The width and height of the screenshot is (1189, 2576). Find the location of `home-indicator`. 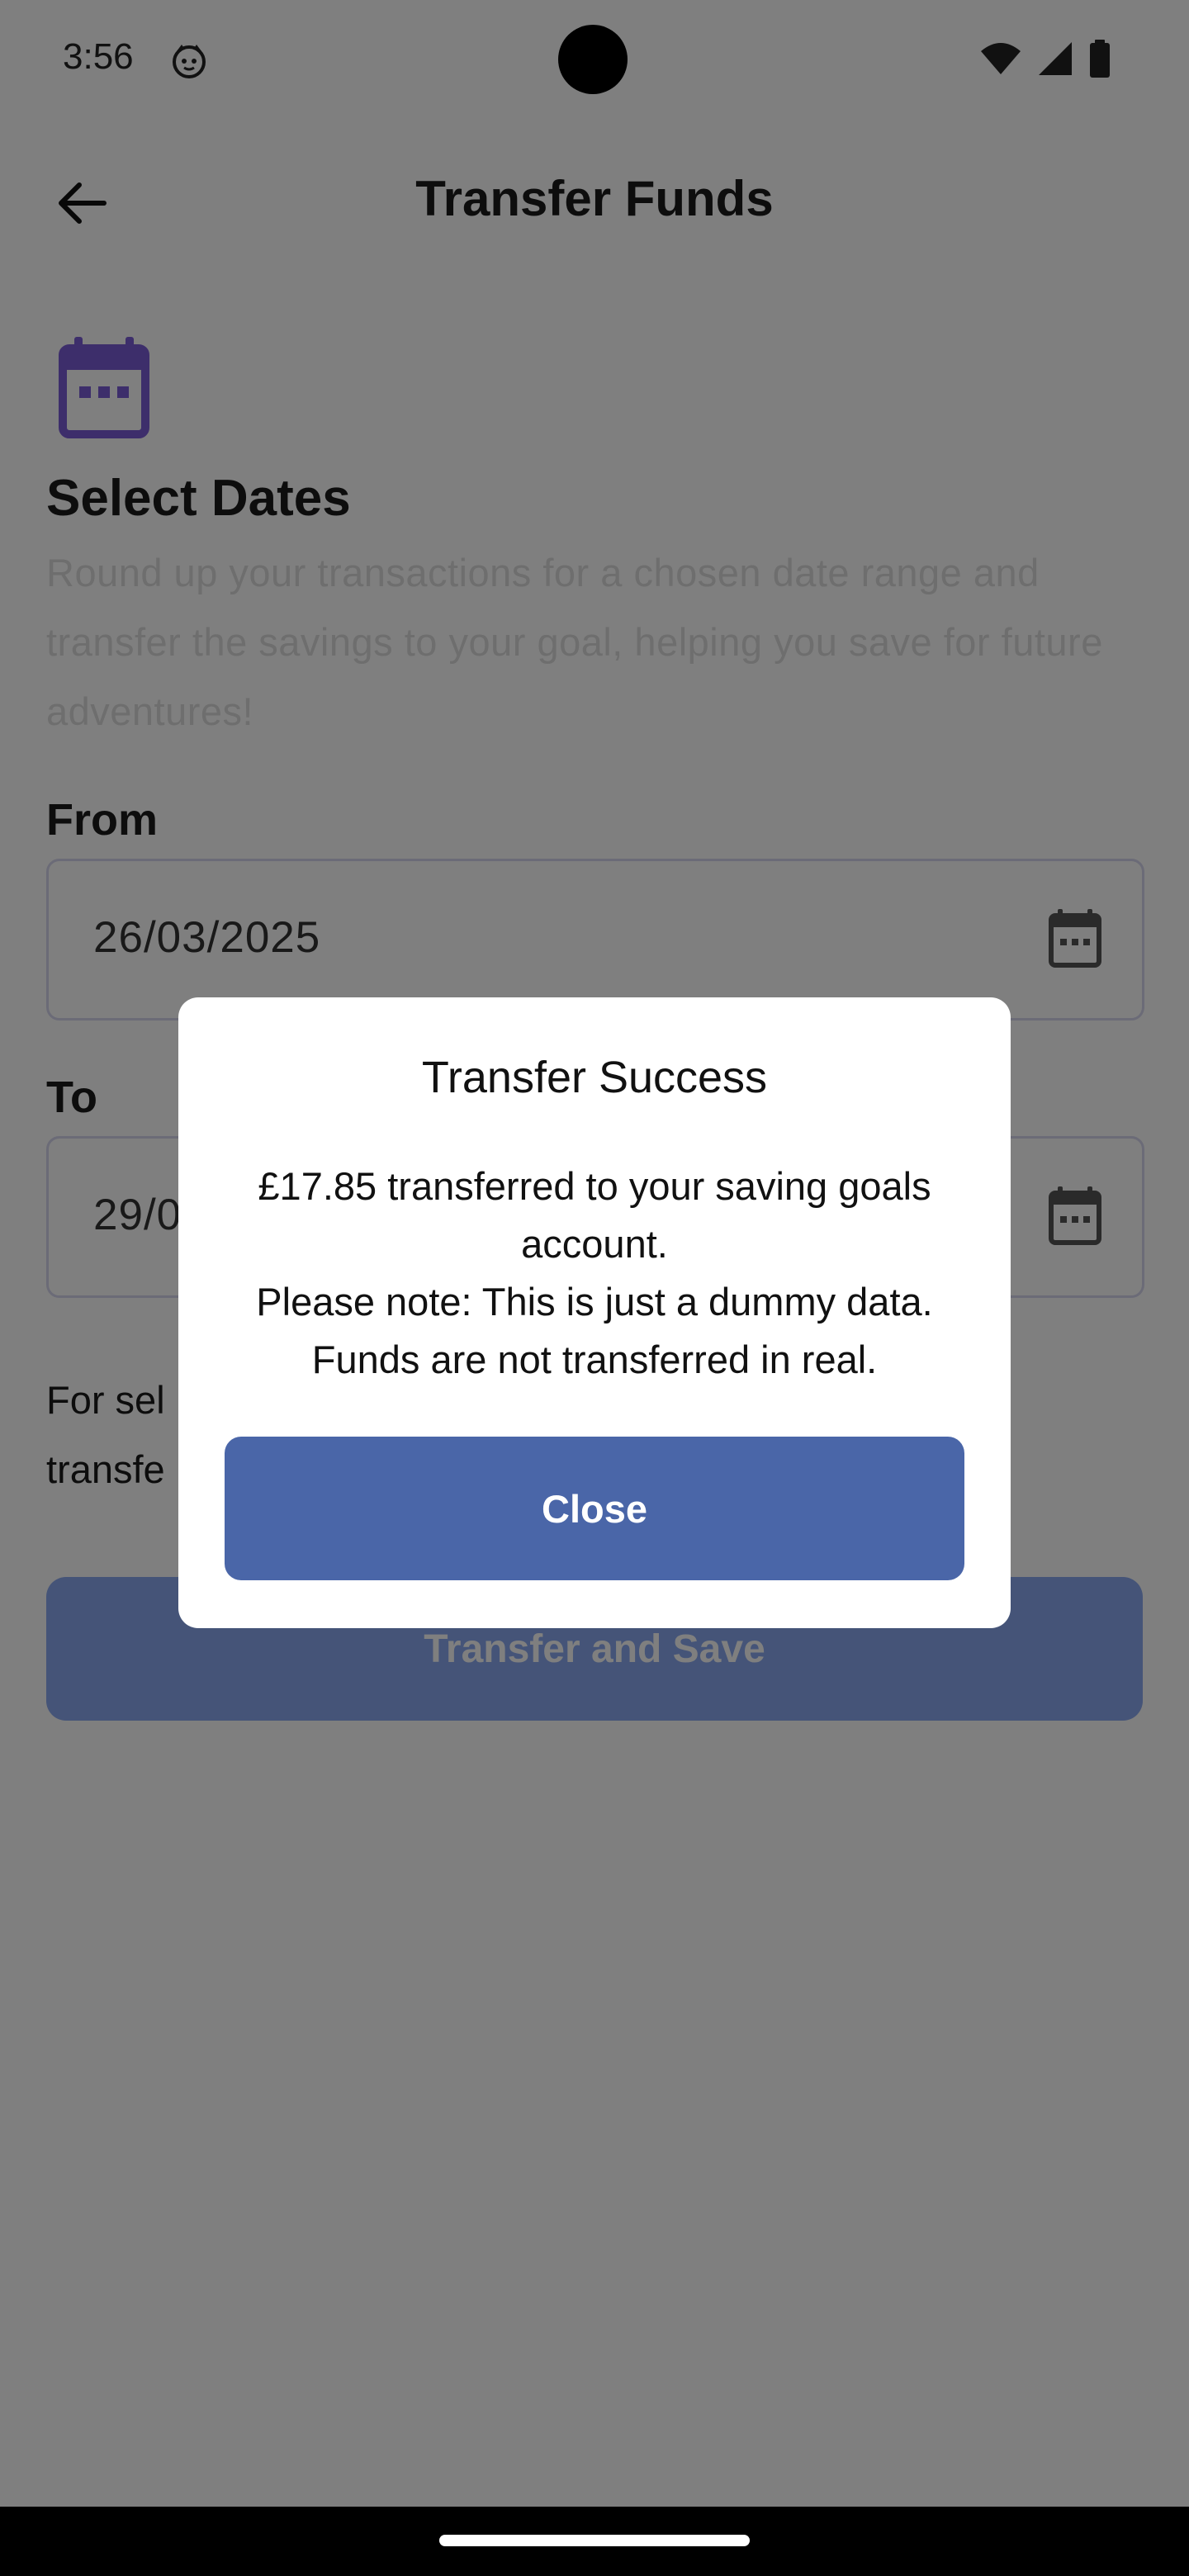

home-indicator is located at coordinates (594, 2540).